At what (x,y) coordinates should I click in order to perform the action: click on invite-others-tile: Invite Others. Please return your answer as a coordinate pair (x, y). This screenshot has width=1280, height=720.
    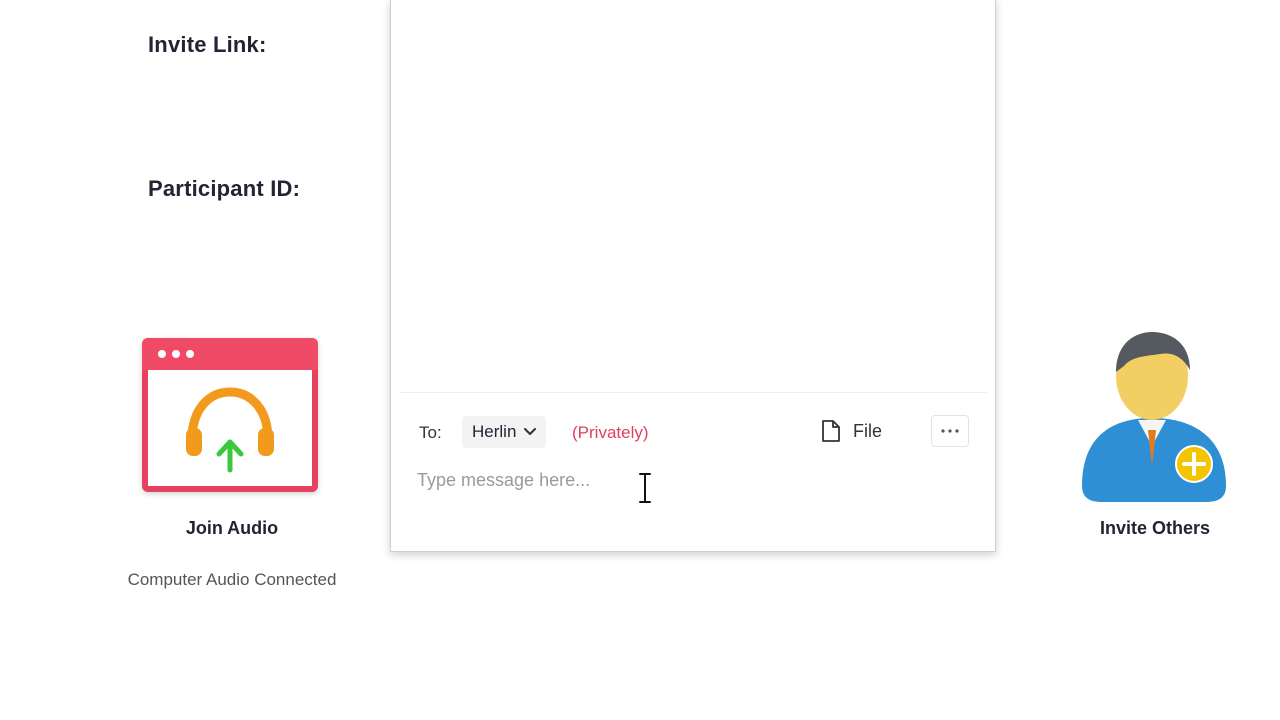
    Looking at the image, I should click on (1155, 441).